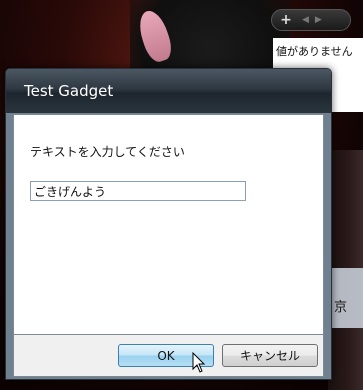 This screenshot has width=363, height=390. What do you see at coordinates (69, 91) in the screenshot?
I see `dialog-title: Test Gadget` at bounding box center [69, 91].